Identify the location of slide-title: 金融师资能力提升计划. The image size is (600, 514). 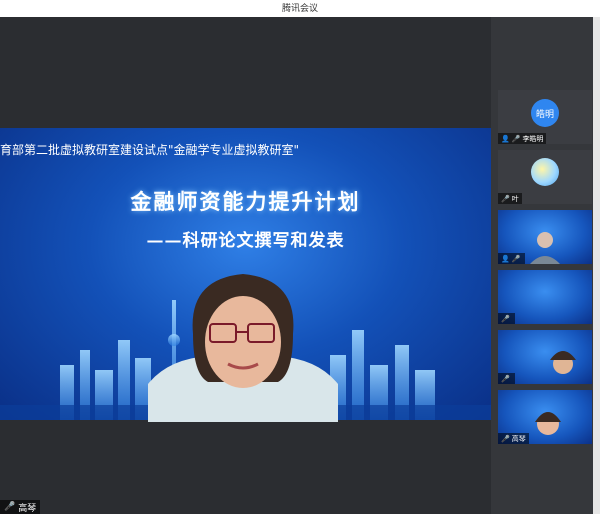
(245, 201).